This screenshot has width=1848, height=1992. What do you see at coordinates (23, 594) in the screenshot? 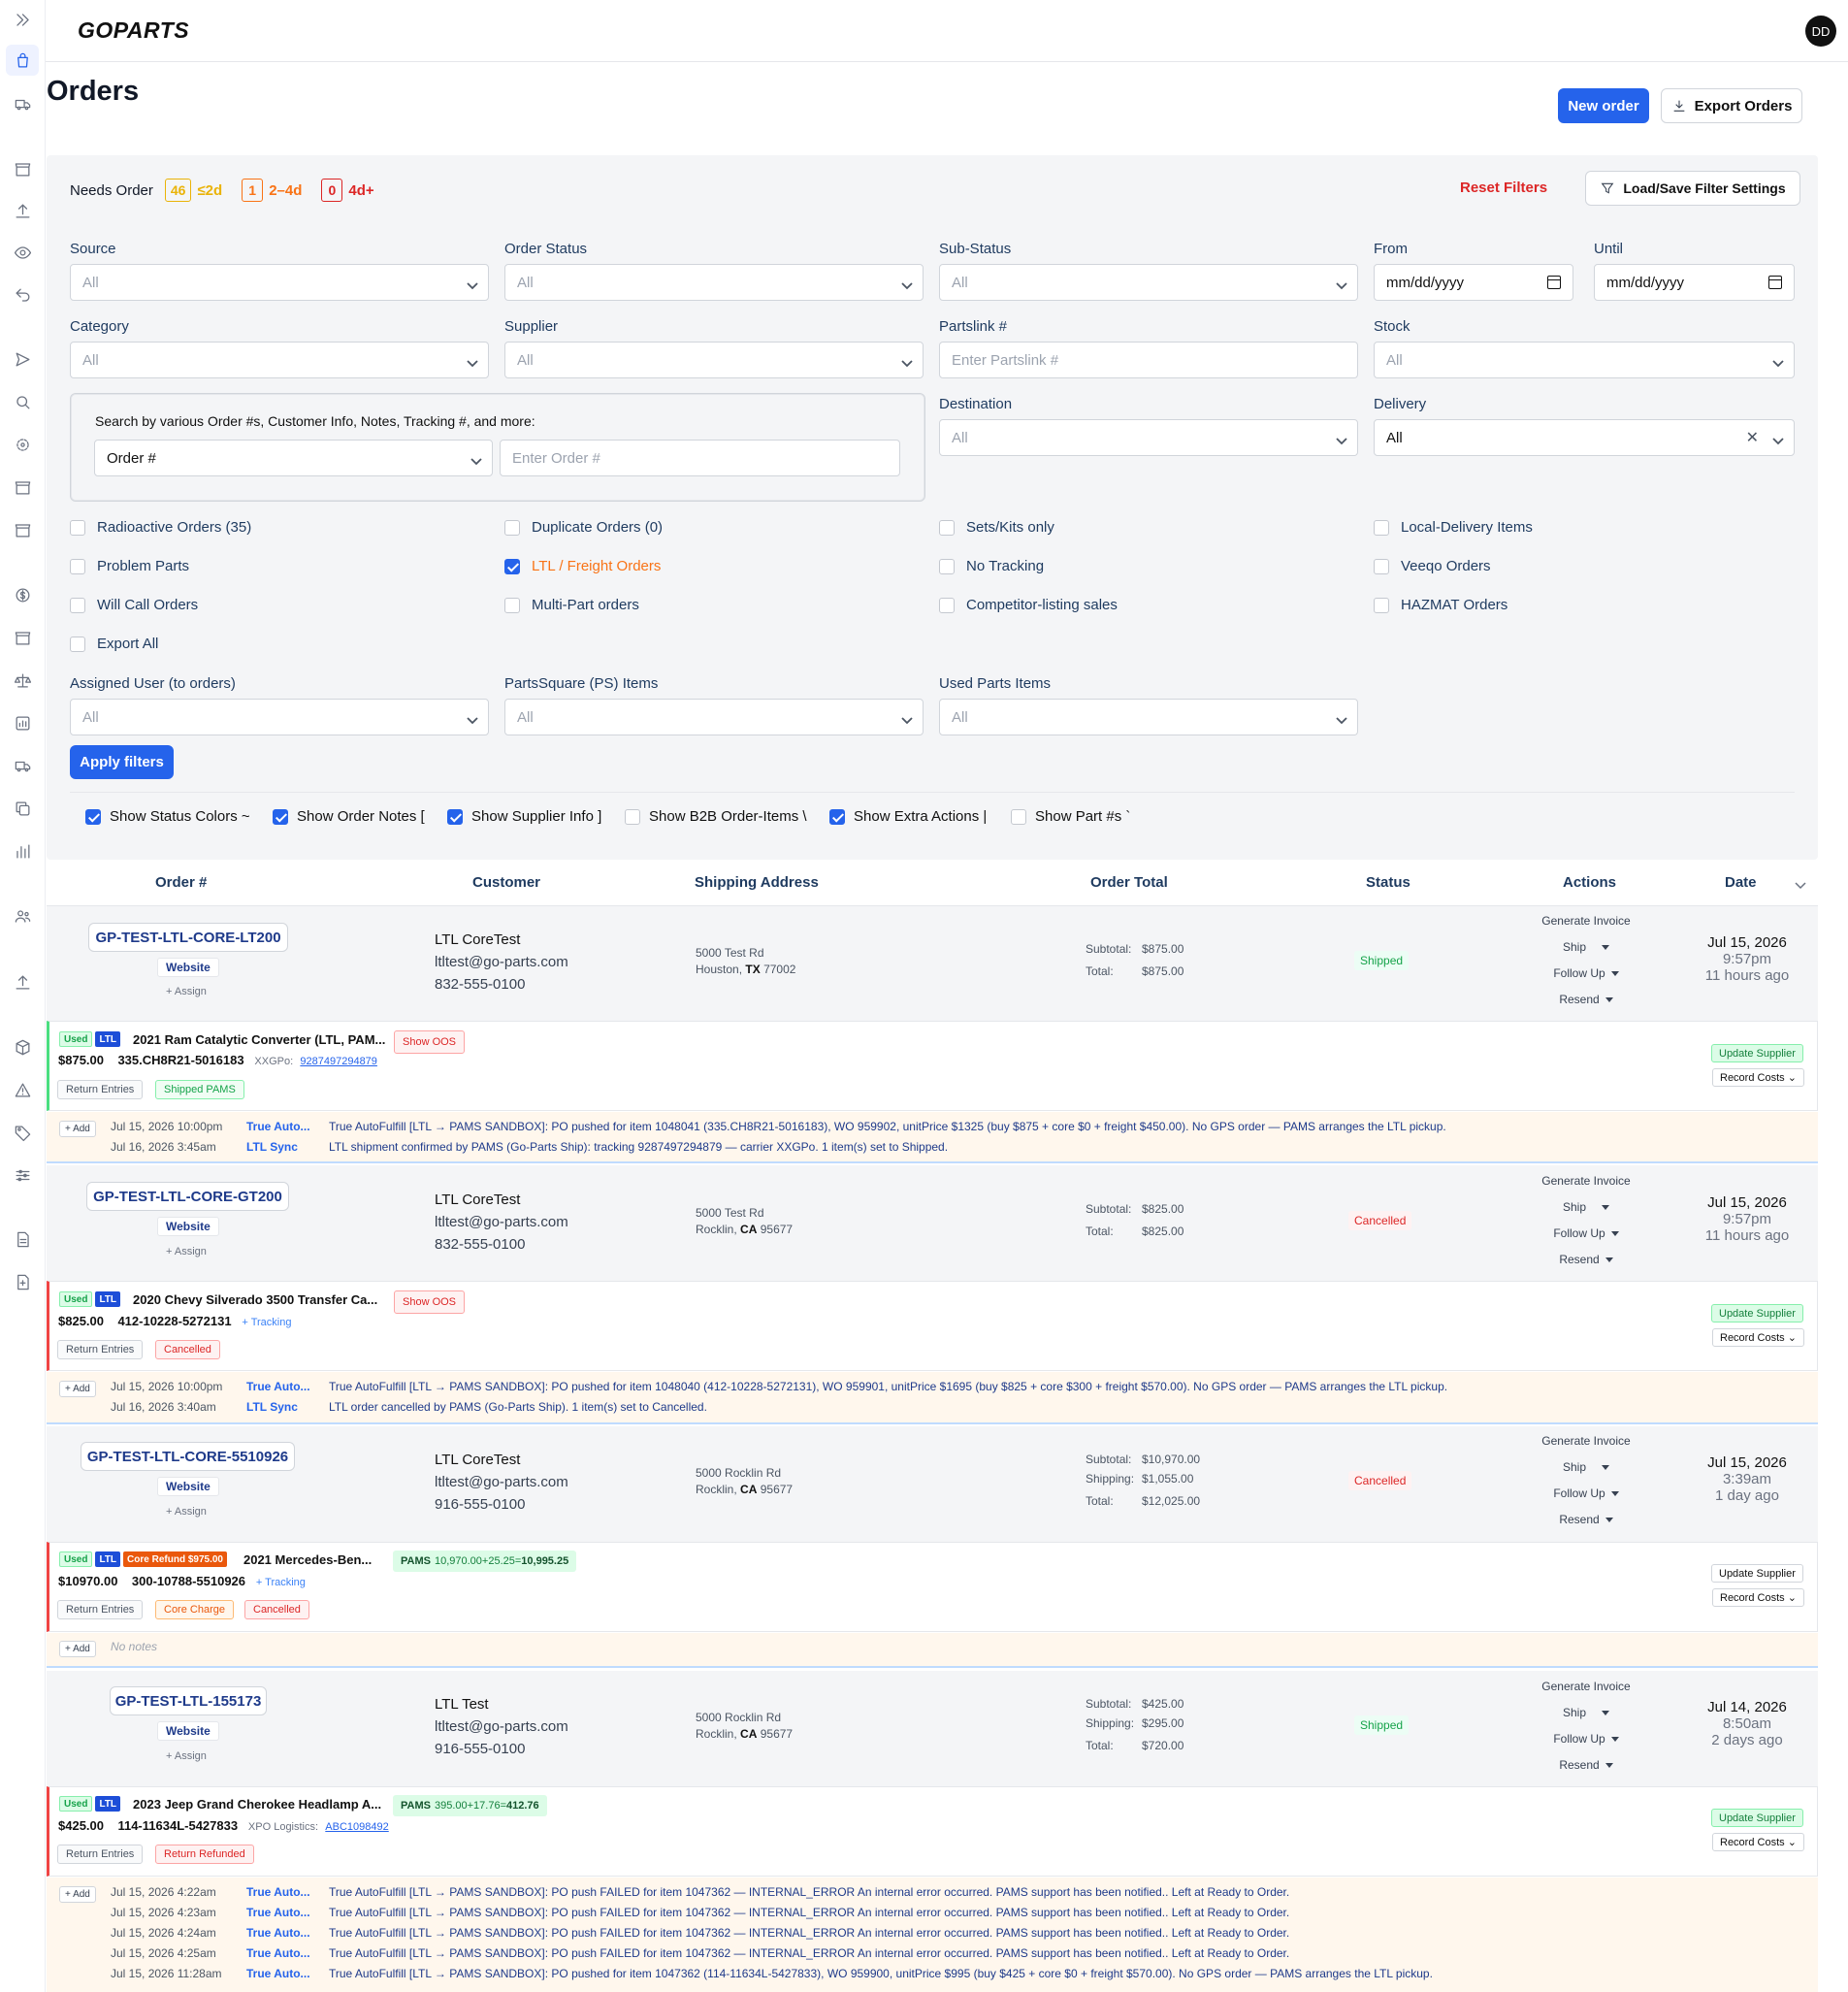
I see `dollar-icon` at bounding box center [23, 594].